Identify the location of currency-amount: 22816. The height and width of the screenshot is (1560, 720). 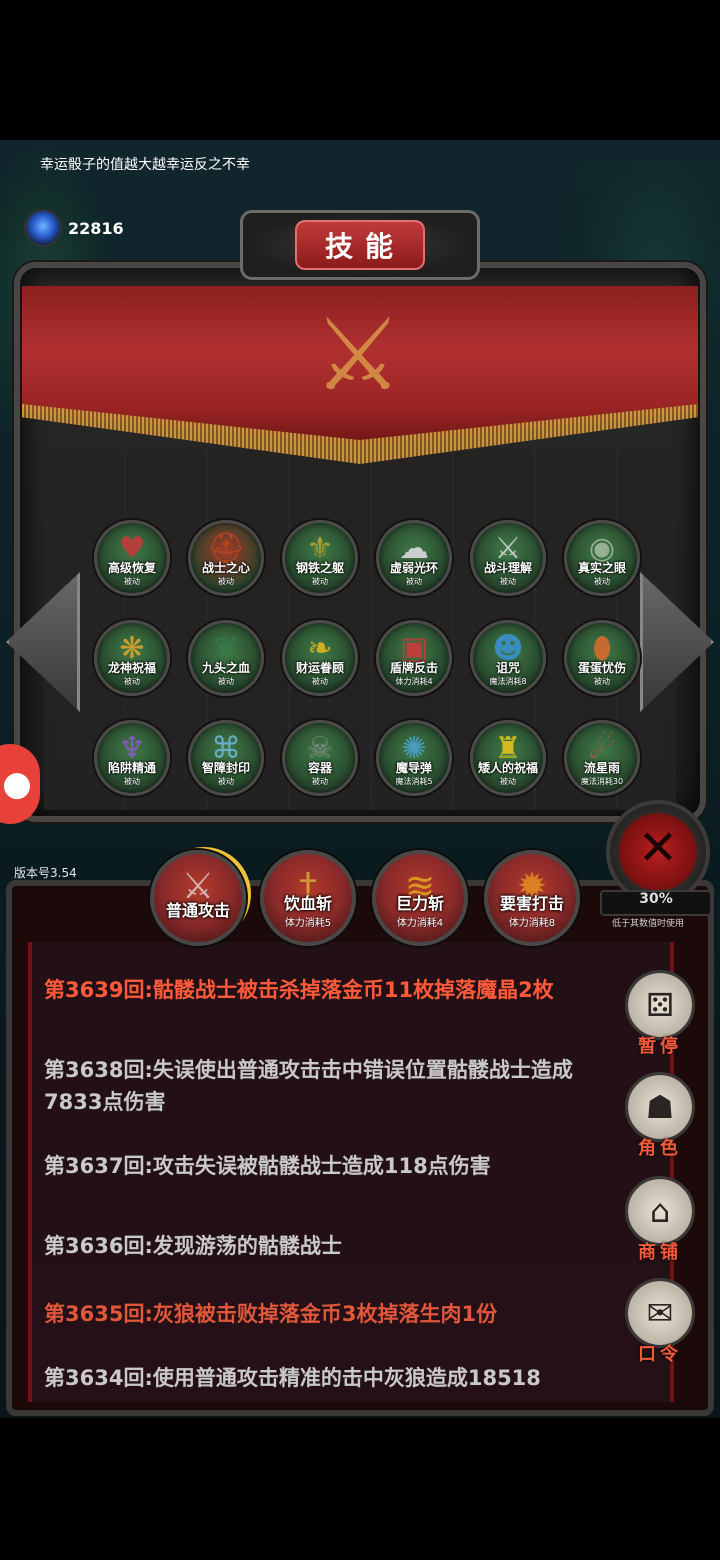
(96, 228).